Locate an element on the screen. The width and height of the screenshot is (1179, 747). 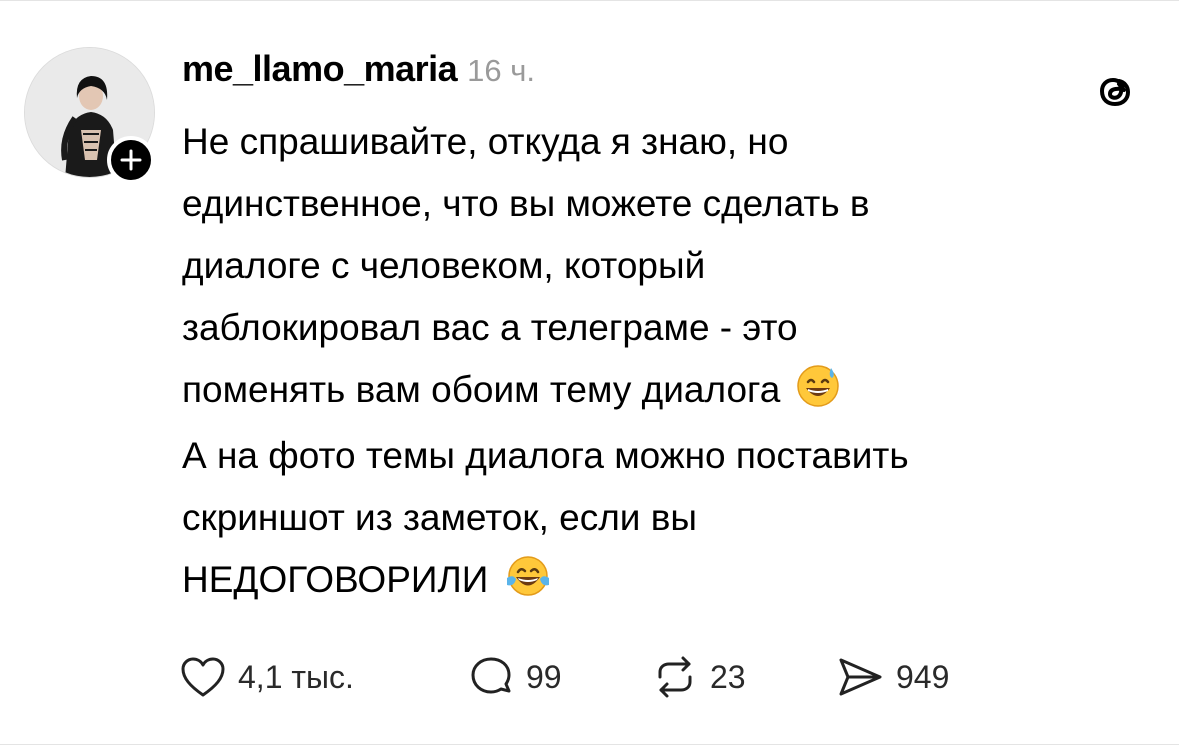
text-line-with-emoji: поменять вам обоим тему диалога is located at coordinates (662, 393).